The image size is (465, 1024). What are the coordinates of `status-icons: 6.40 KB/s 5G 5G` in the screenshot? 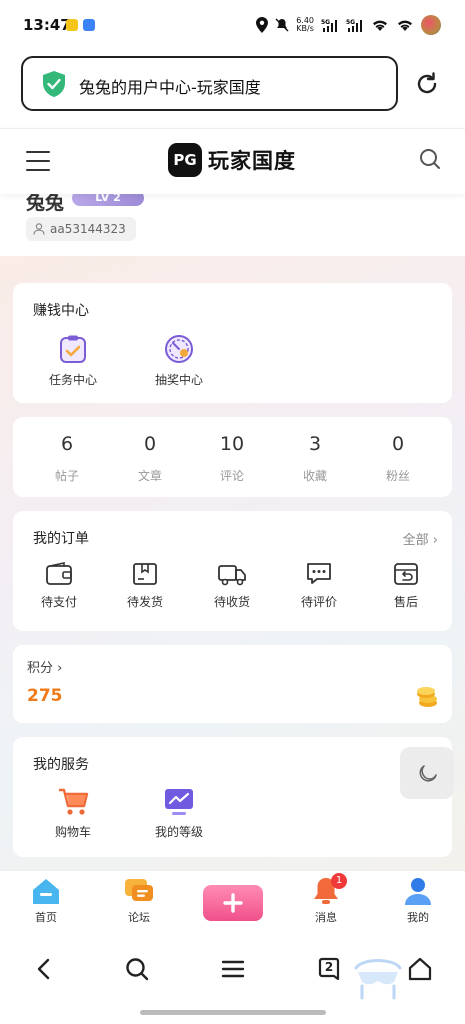 It's located at (348, 25).